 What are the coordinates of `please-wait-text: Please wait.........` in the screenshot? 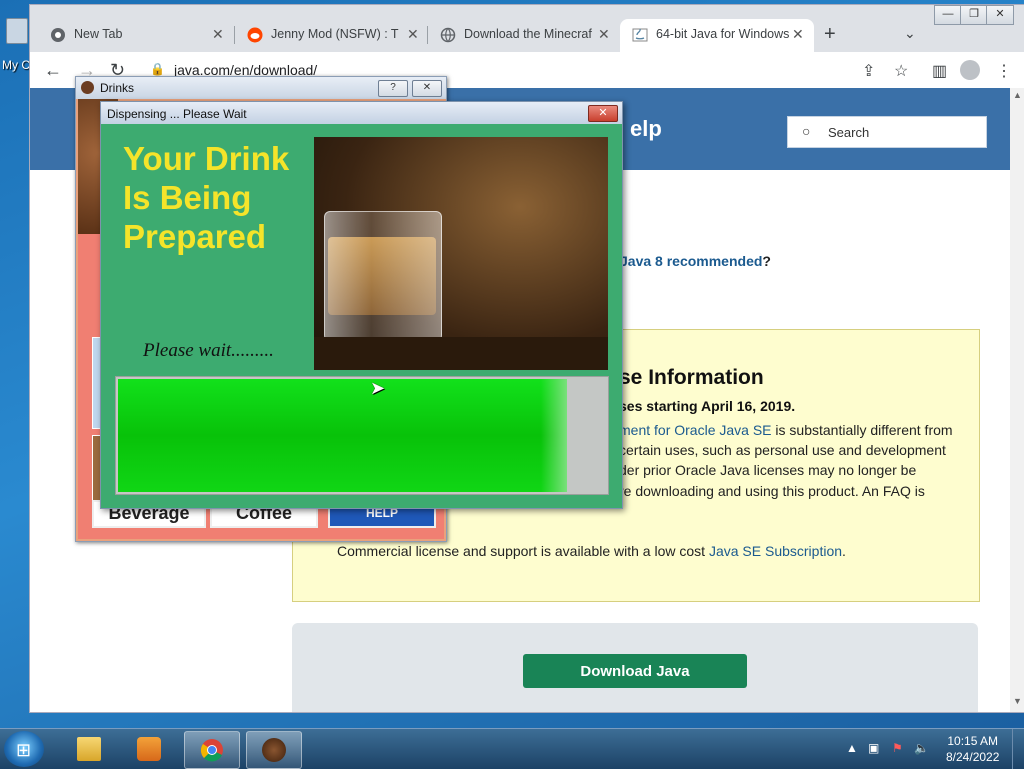 It's located at (208, 350).